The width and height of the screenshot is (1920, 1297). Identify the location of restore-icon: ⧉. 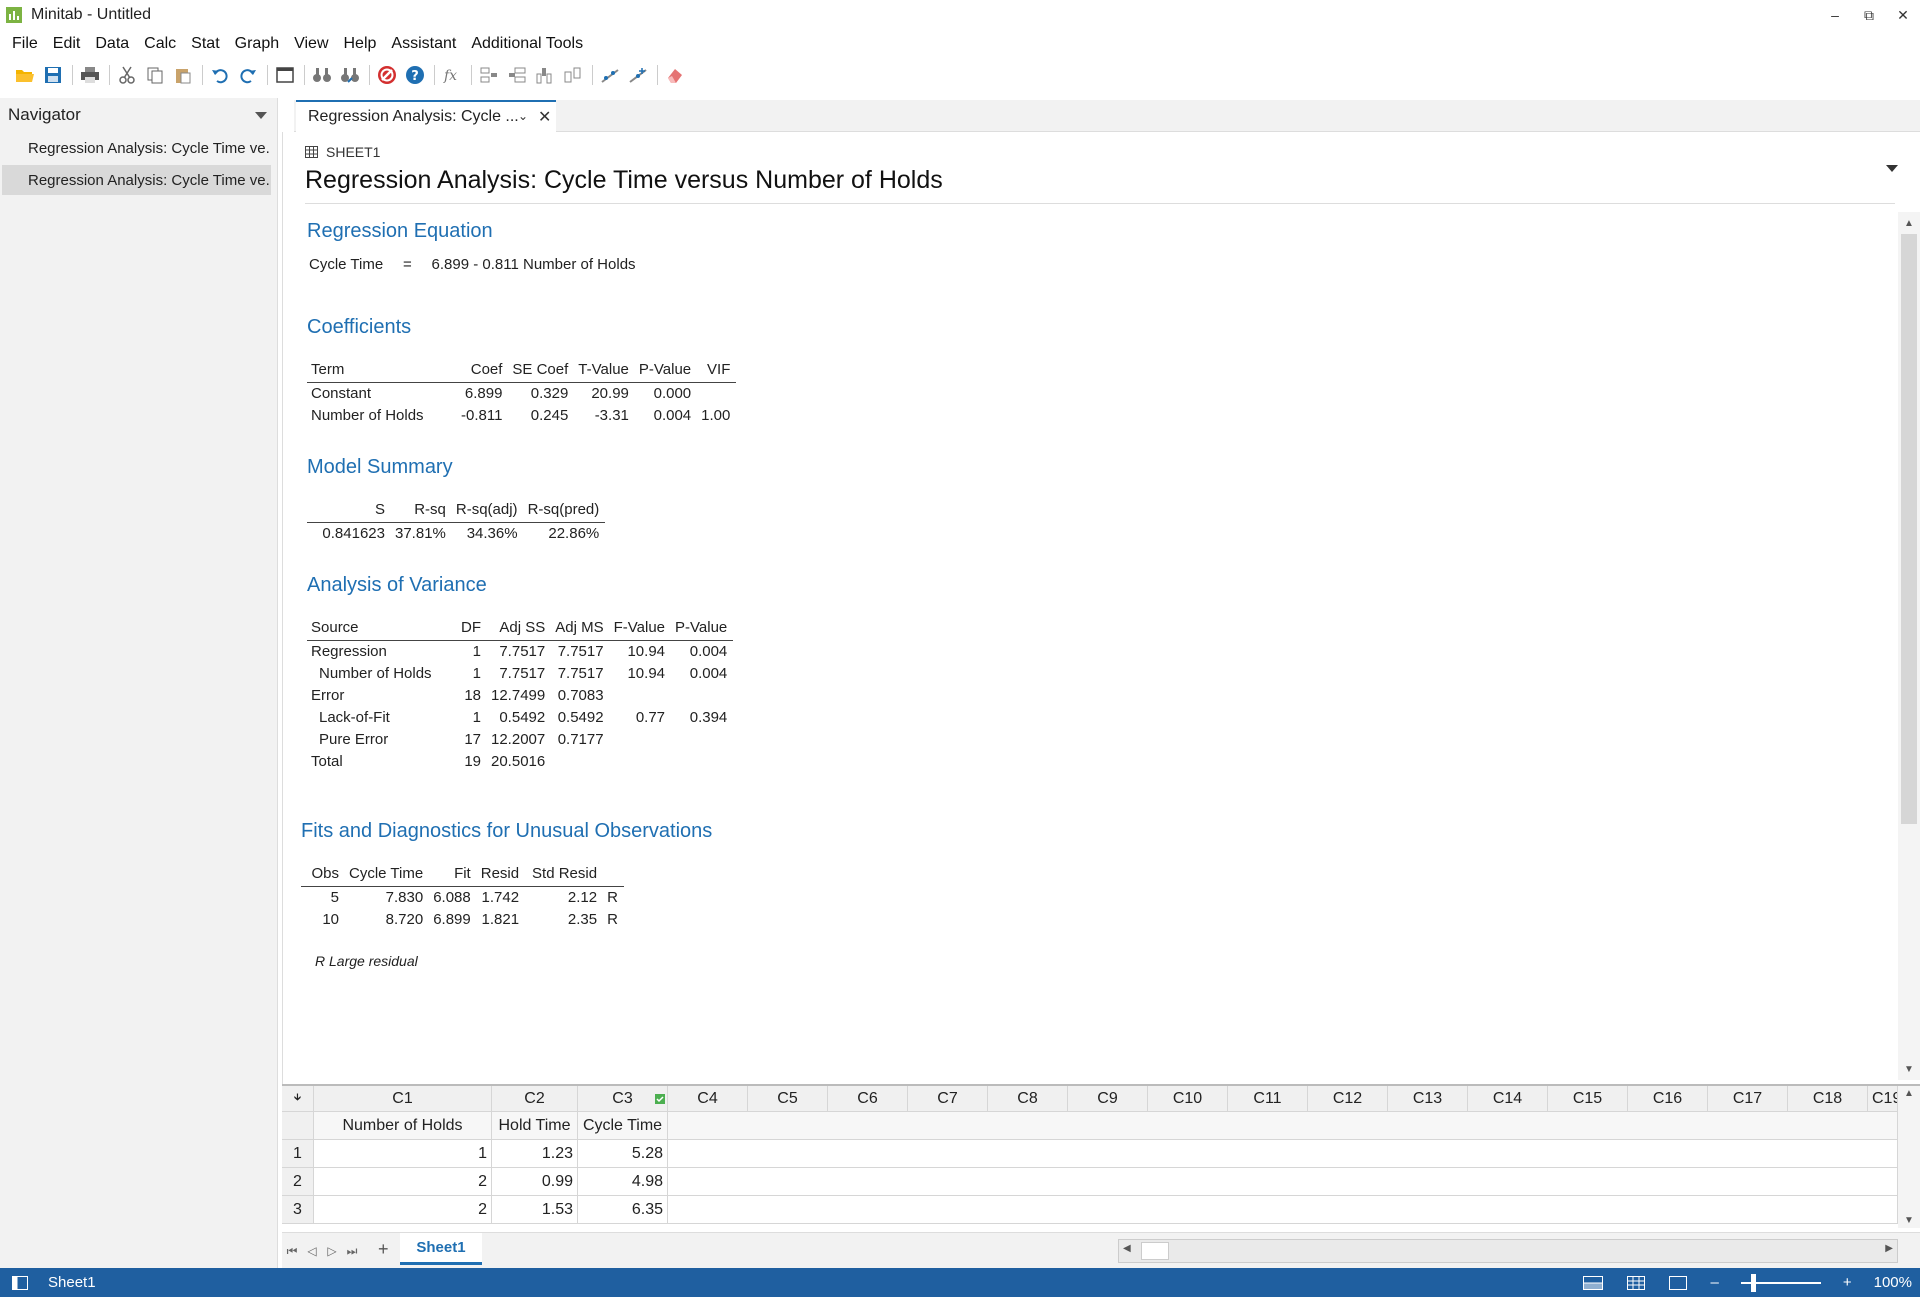
(1869, 15).